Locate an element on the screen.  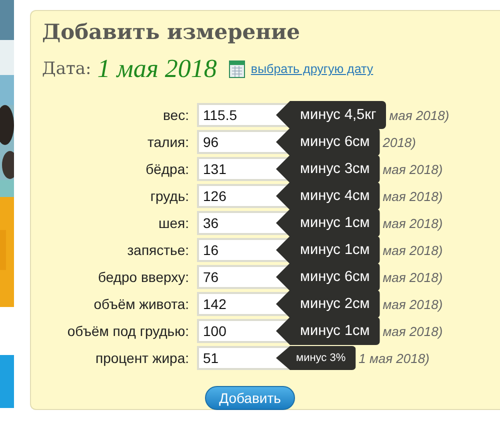
field-label: грудь: is located at coordinates (169, 196).